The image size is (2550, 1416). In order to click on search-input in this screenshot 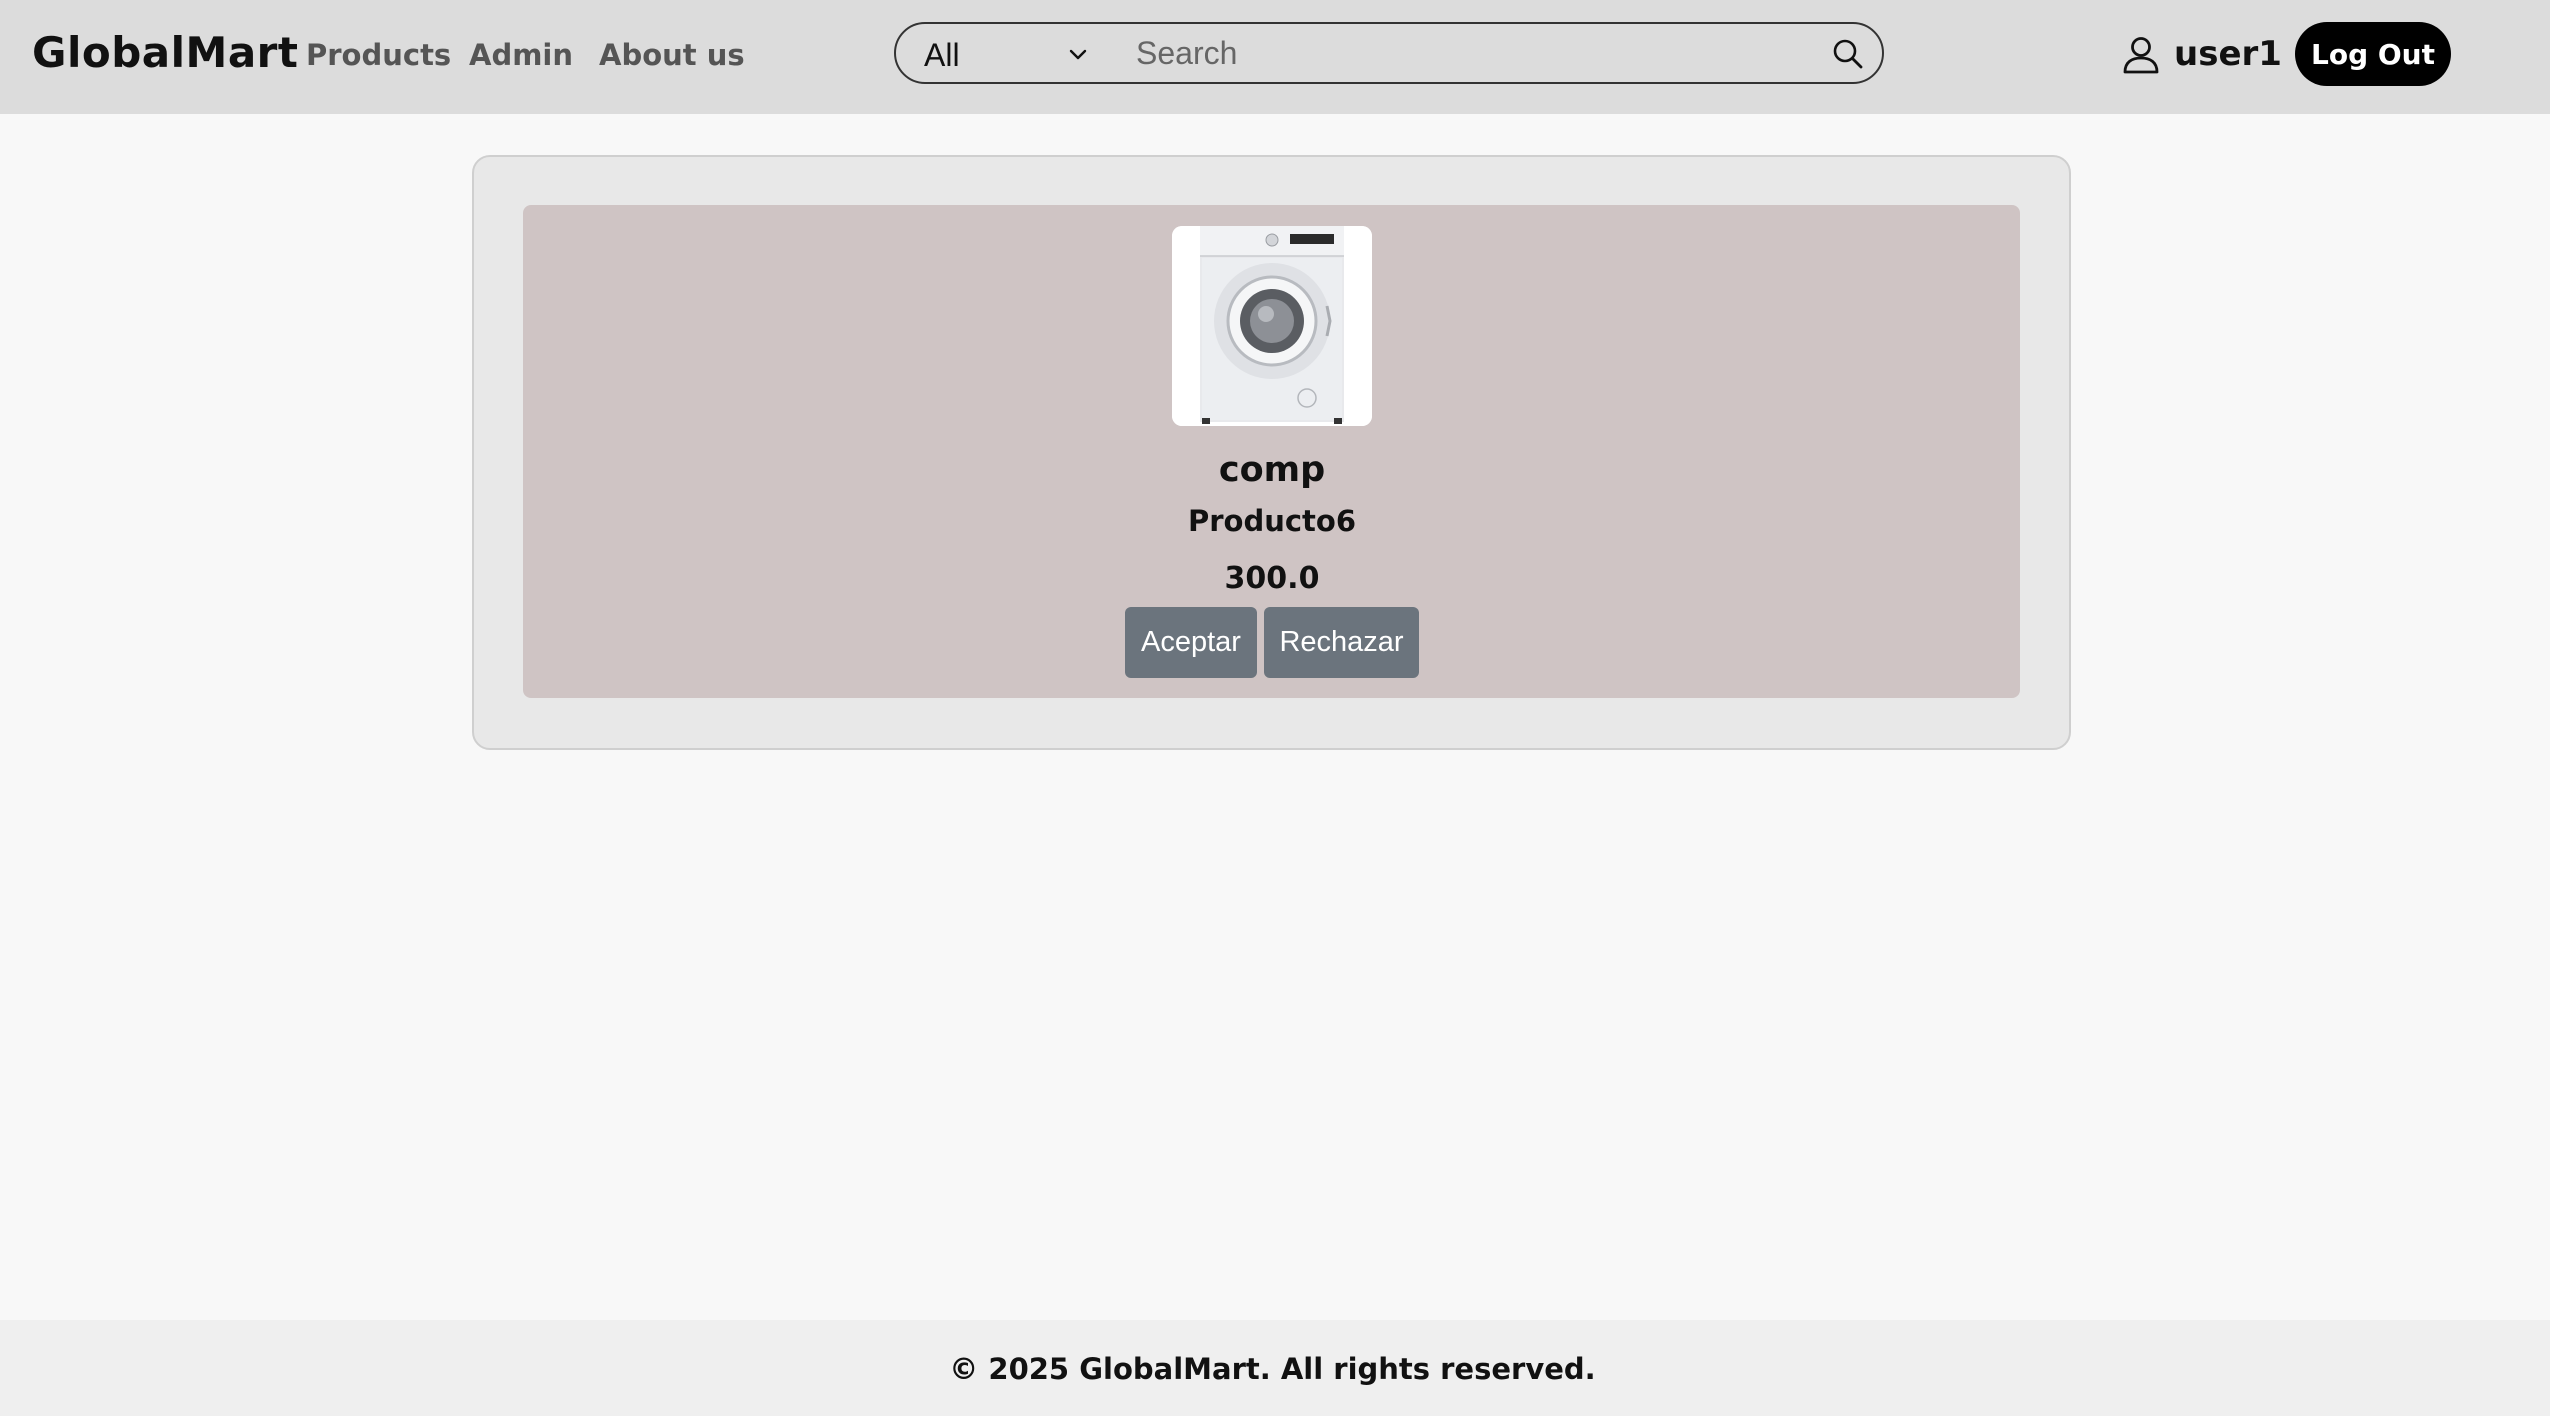, I will do `click(1476, 53)`.